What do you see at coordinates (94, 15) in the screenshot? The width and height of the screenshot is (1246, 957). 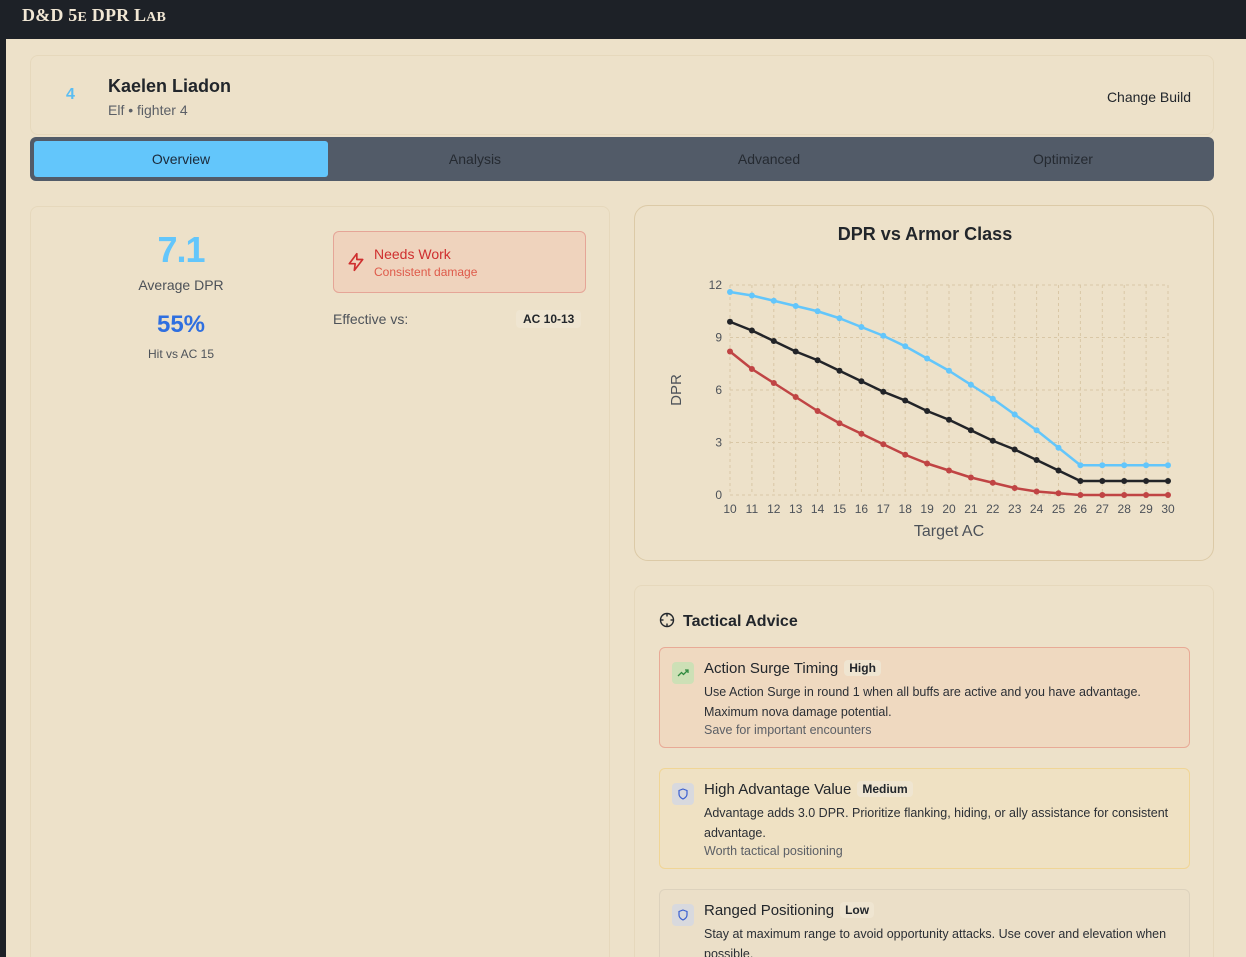 I see `app-brand: D&D 5E DPR LAB` at bounding box center [94, 15].